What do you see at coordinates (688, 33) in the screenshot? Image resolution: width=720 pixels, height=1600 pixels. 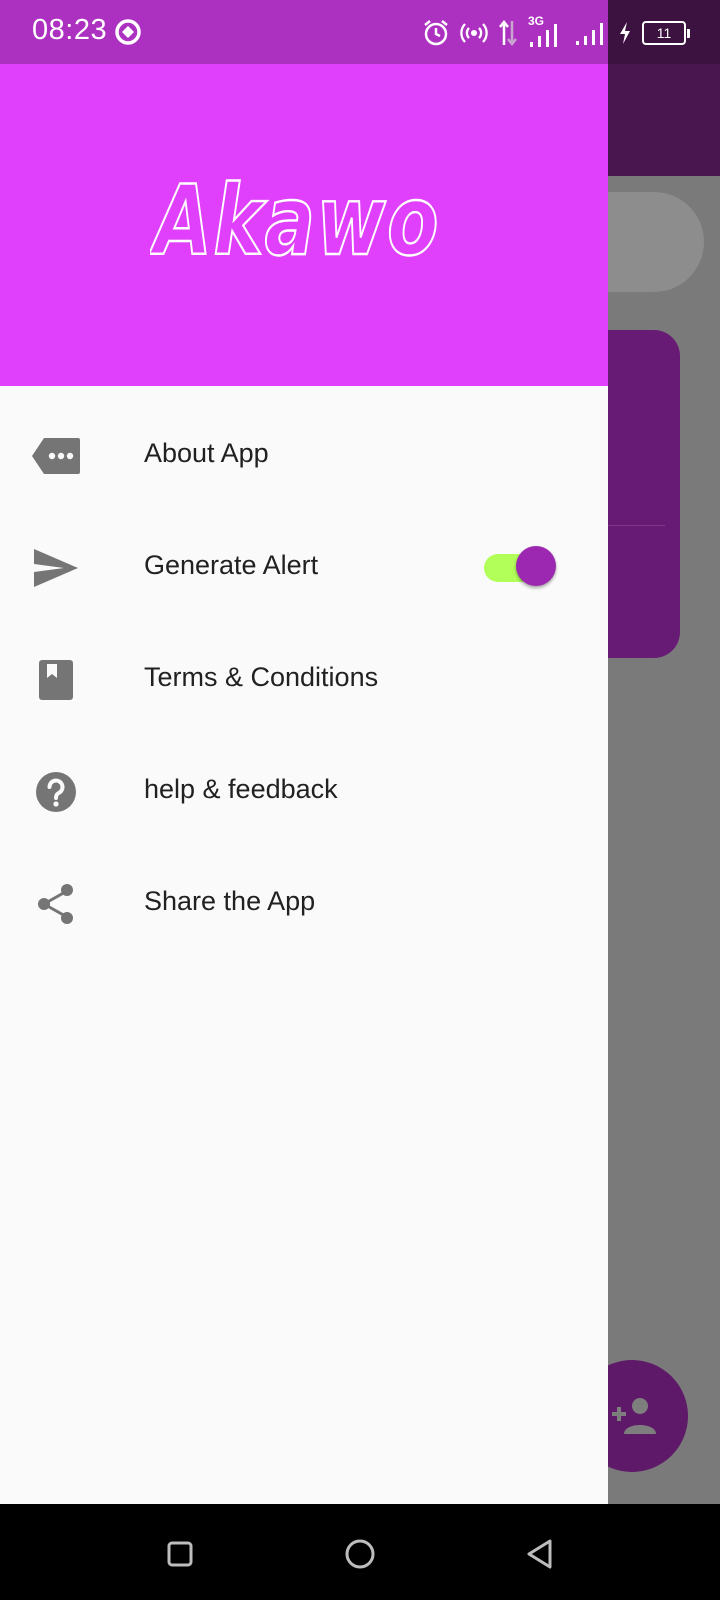 I see `battery-tip` at bounding box center [688, 33].